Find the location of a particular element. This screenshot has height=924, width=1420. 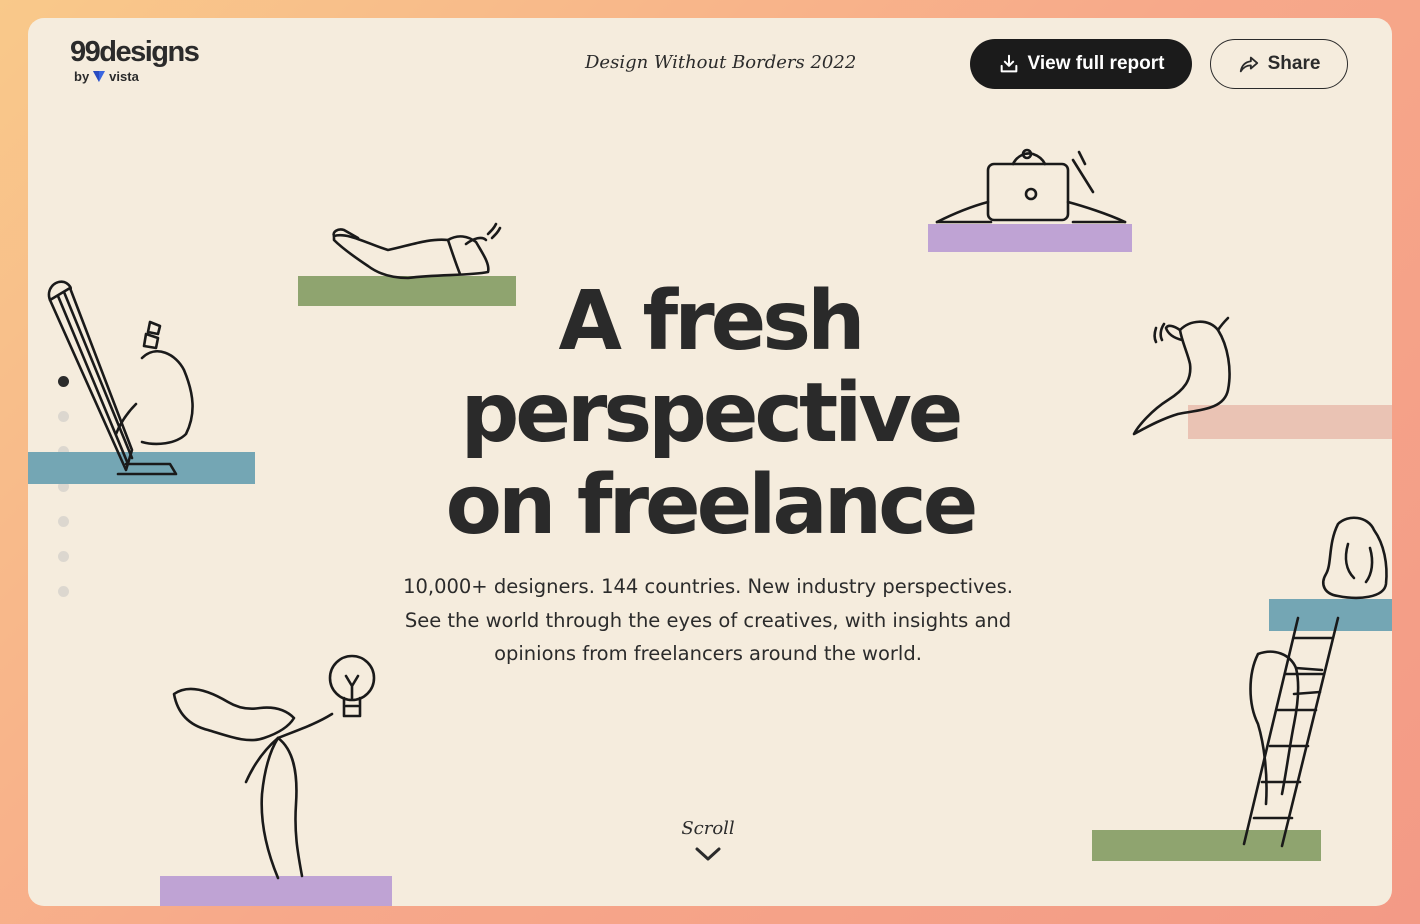

logo: 99designs by vista is located at coordinates (135, 60).